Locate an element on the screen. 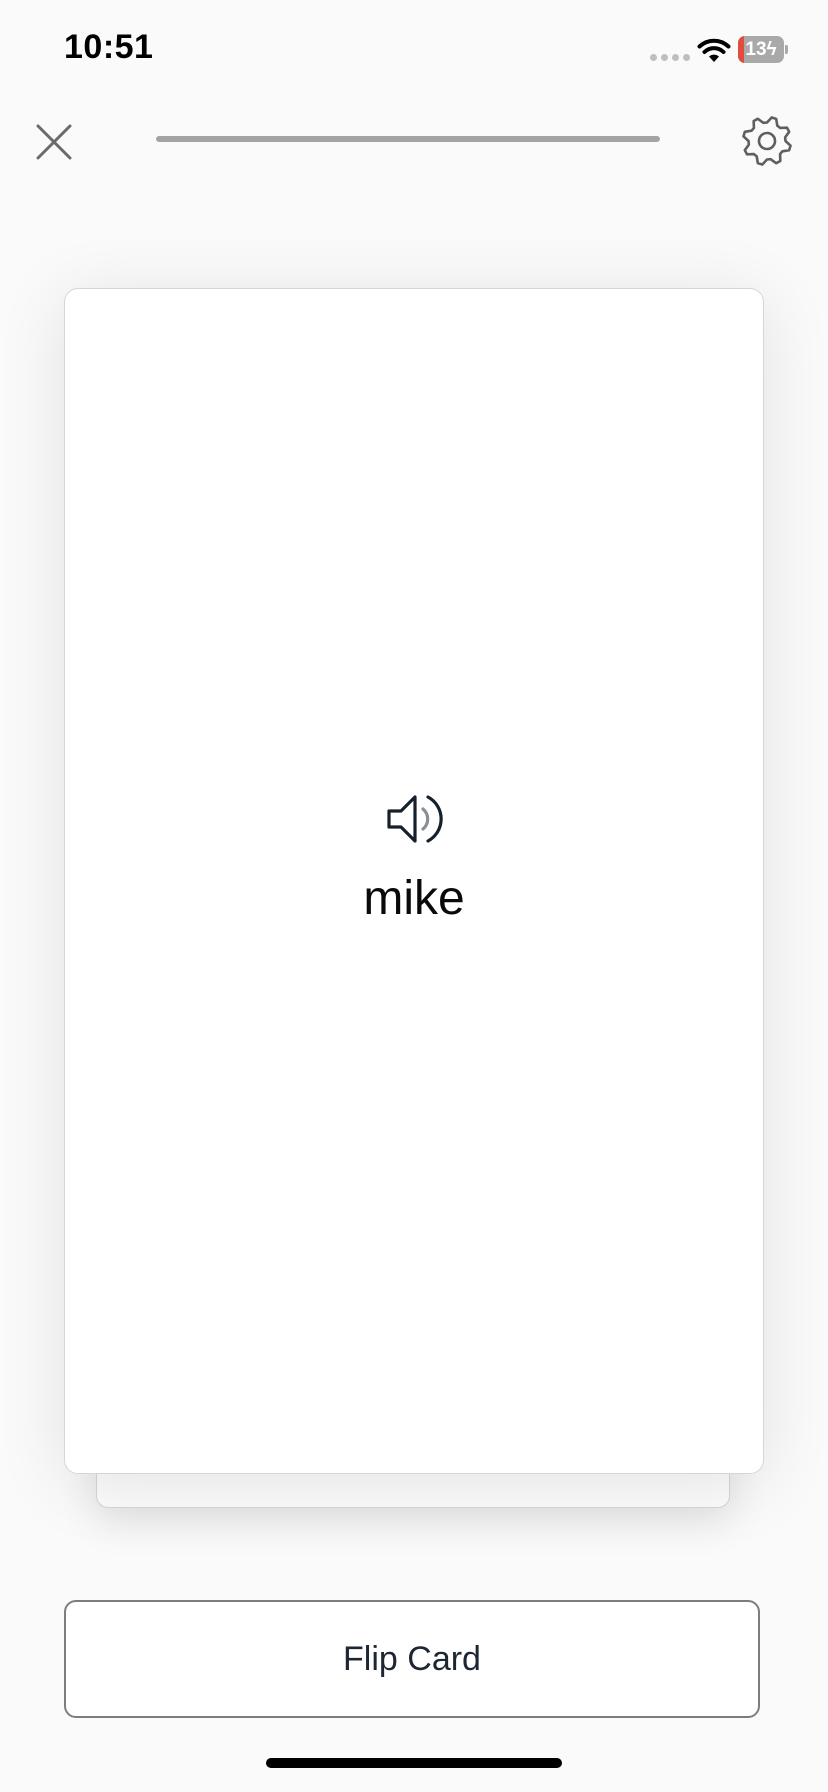 The image size is (828, 1792). wifi-icon is located at coordinates (714, 50).